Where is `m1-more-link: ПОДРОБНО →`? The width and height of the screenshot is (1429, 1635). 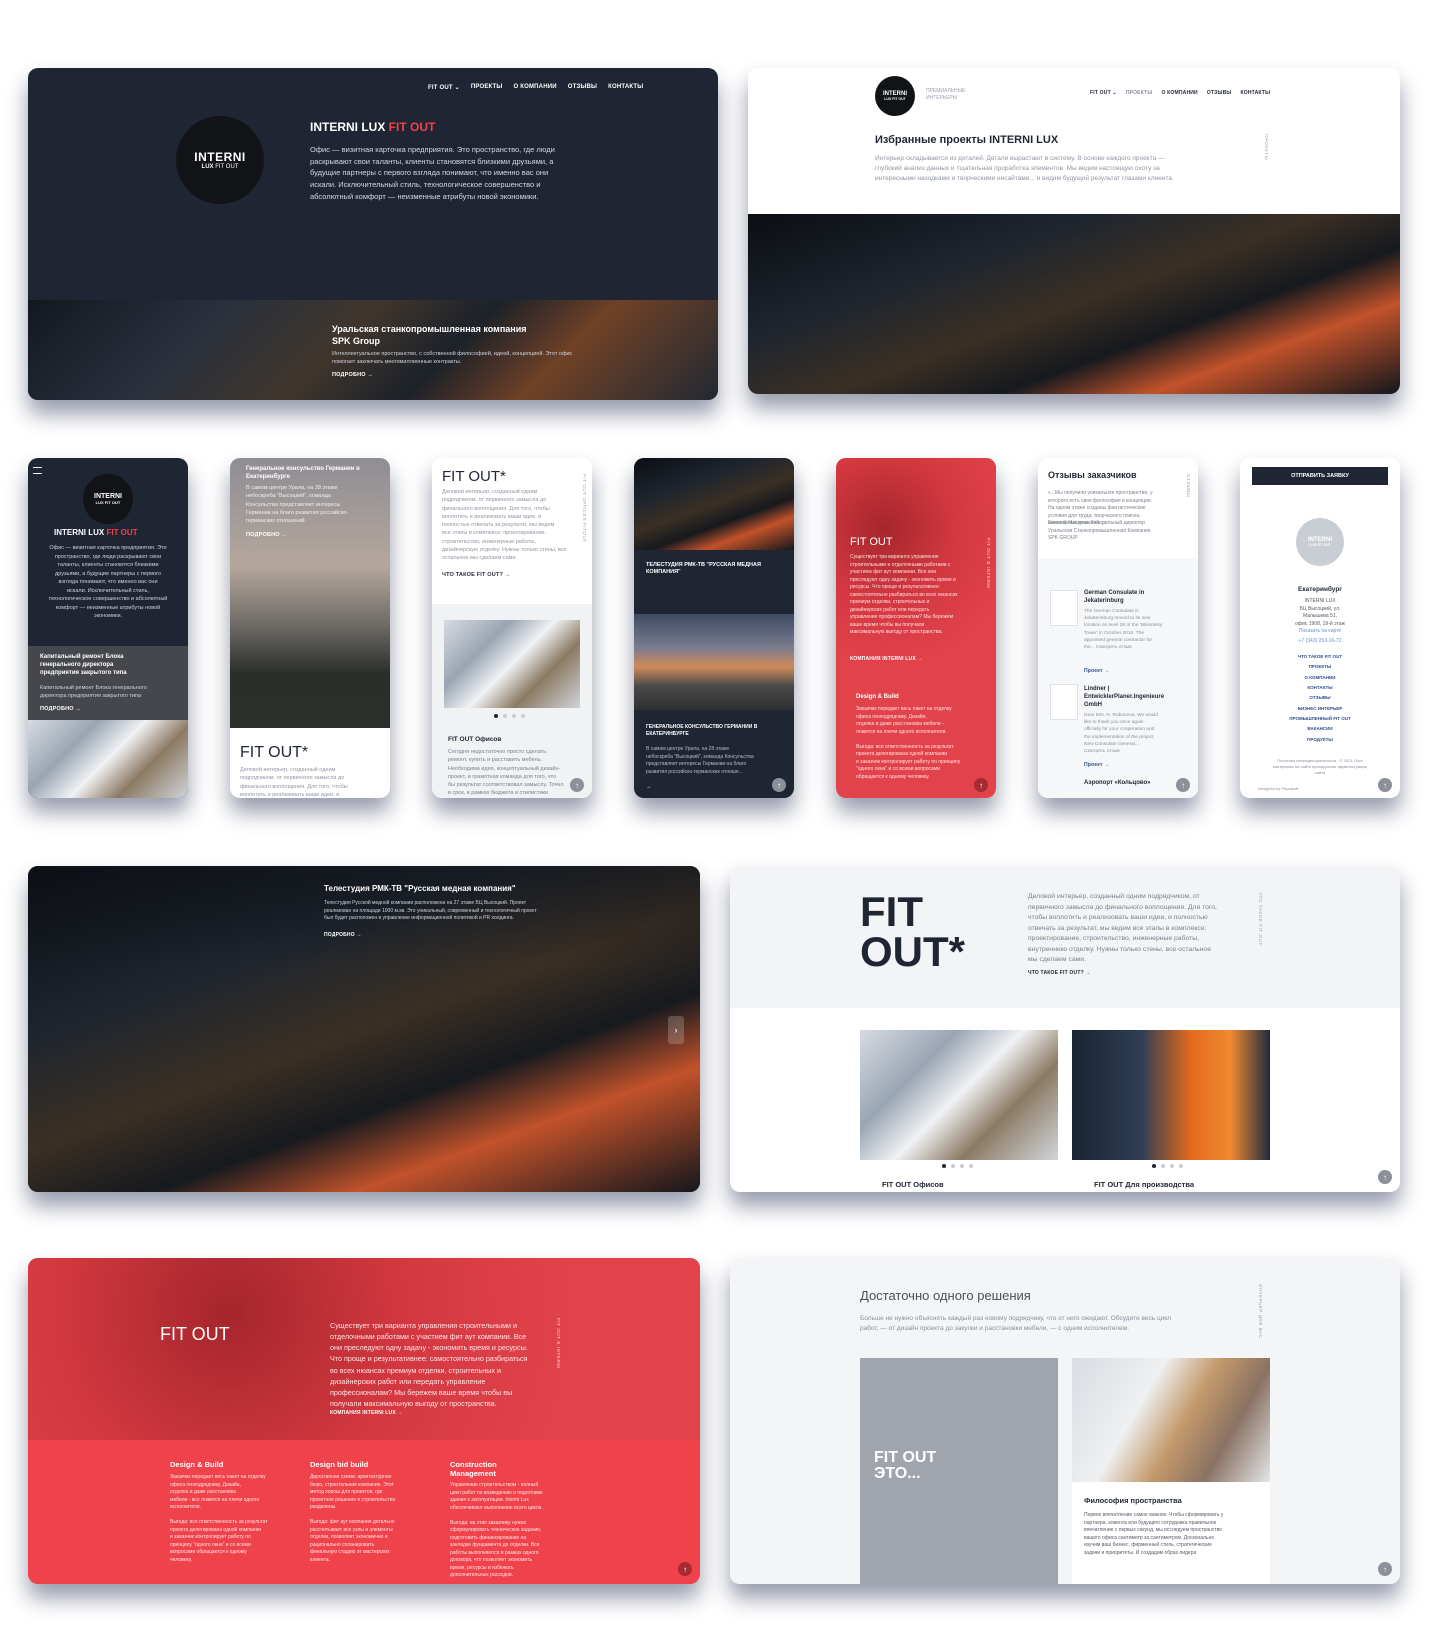
m1-more-link: ПОДРОБНО → is located at coordinates (60, 709).